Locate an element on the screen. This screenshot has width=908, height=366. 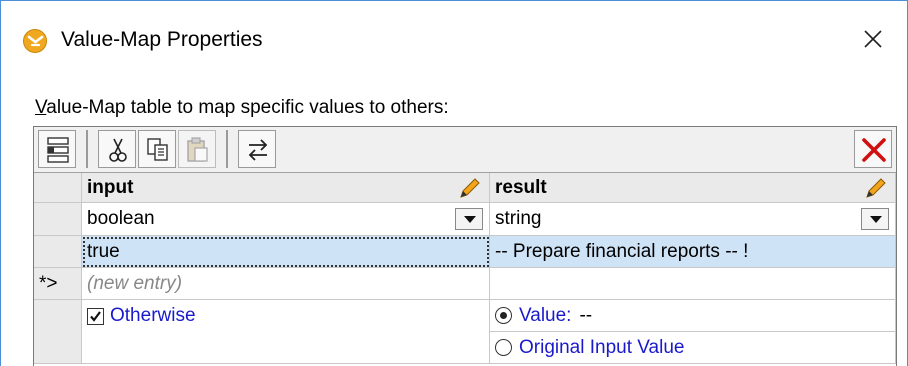
empty-cell is located at coordinates (286, 348).